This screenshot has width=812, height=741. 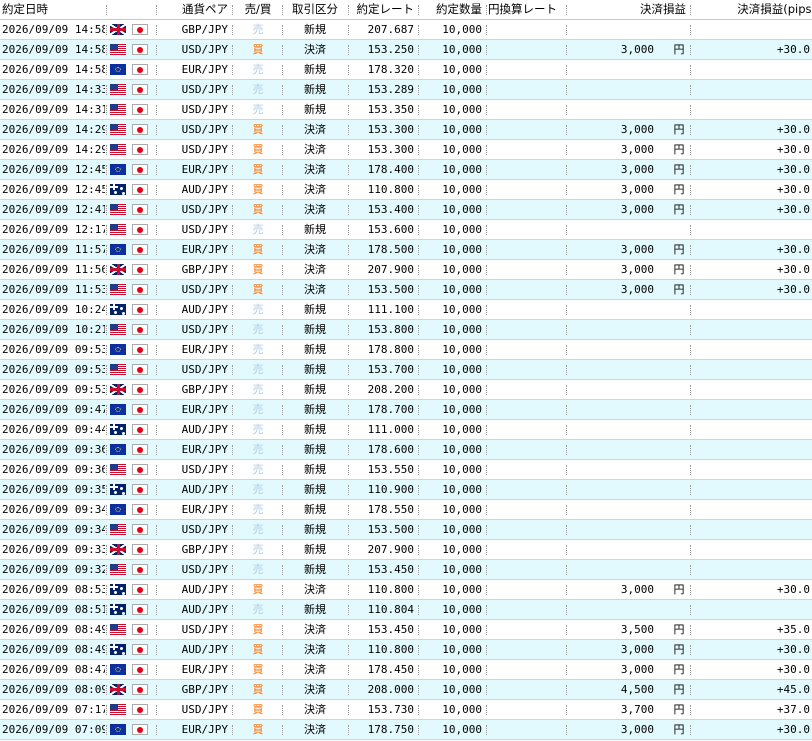 What do you see at coordinates (382, 9) in the screenshot?
I see `header-rate: 約定レート` at bounding box center [382, 9].